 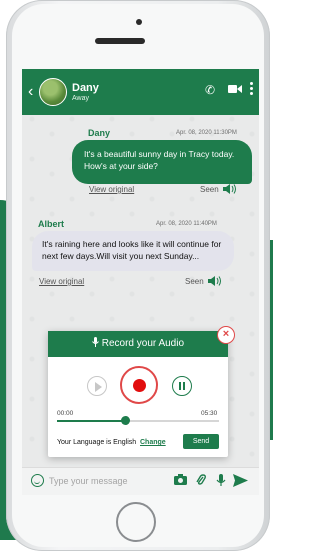 I want to click on audio-progress-fill, so click(x=91, y=421).